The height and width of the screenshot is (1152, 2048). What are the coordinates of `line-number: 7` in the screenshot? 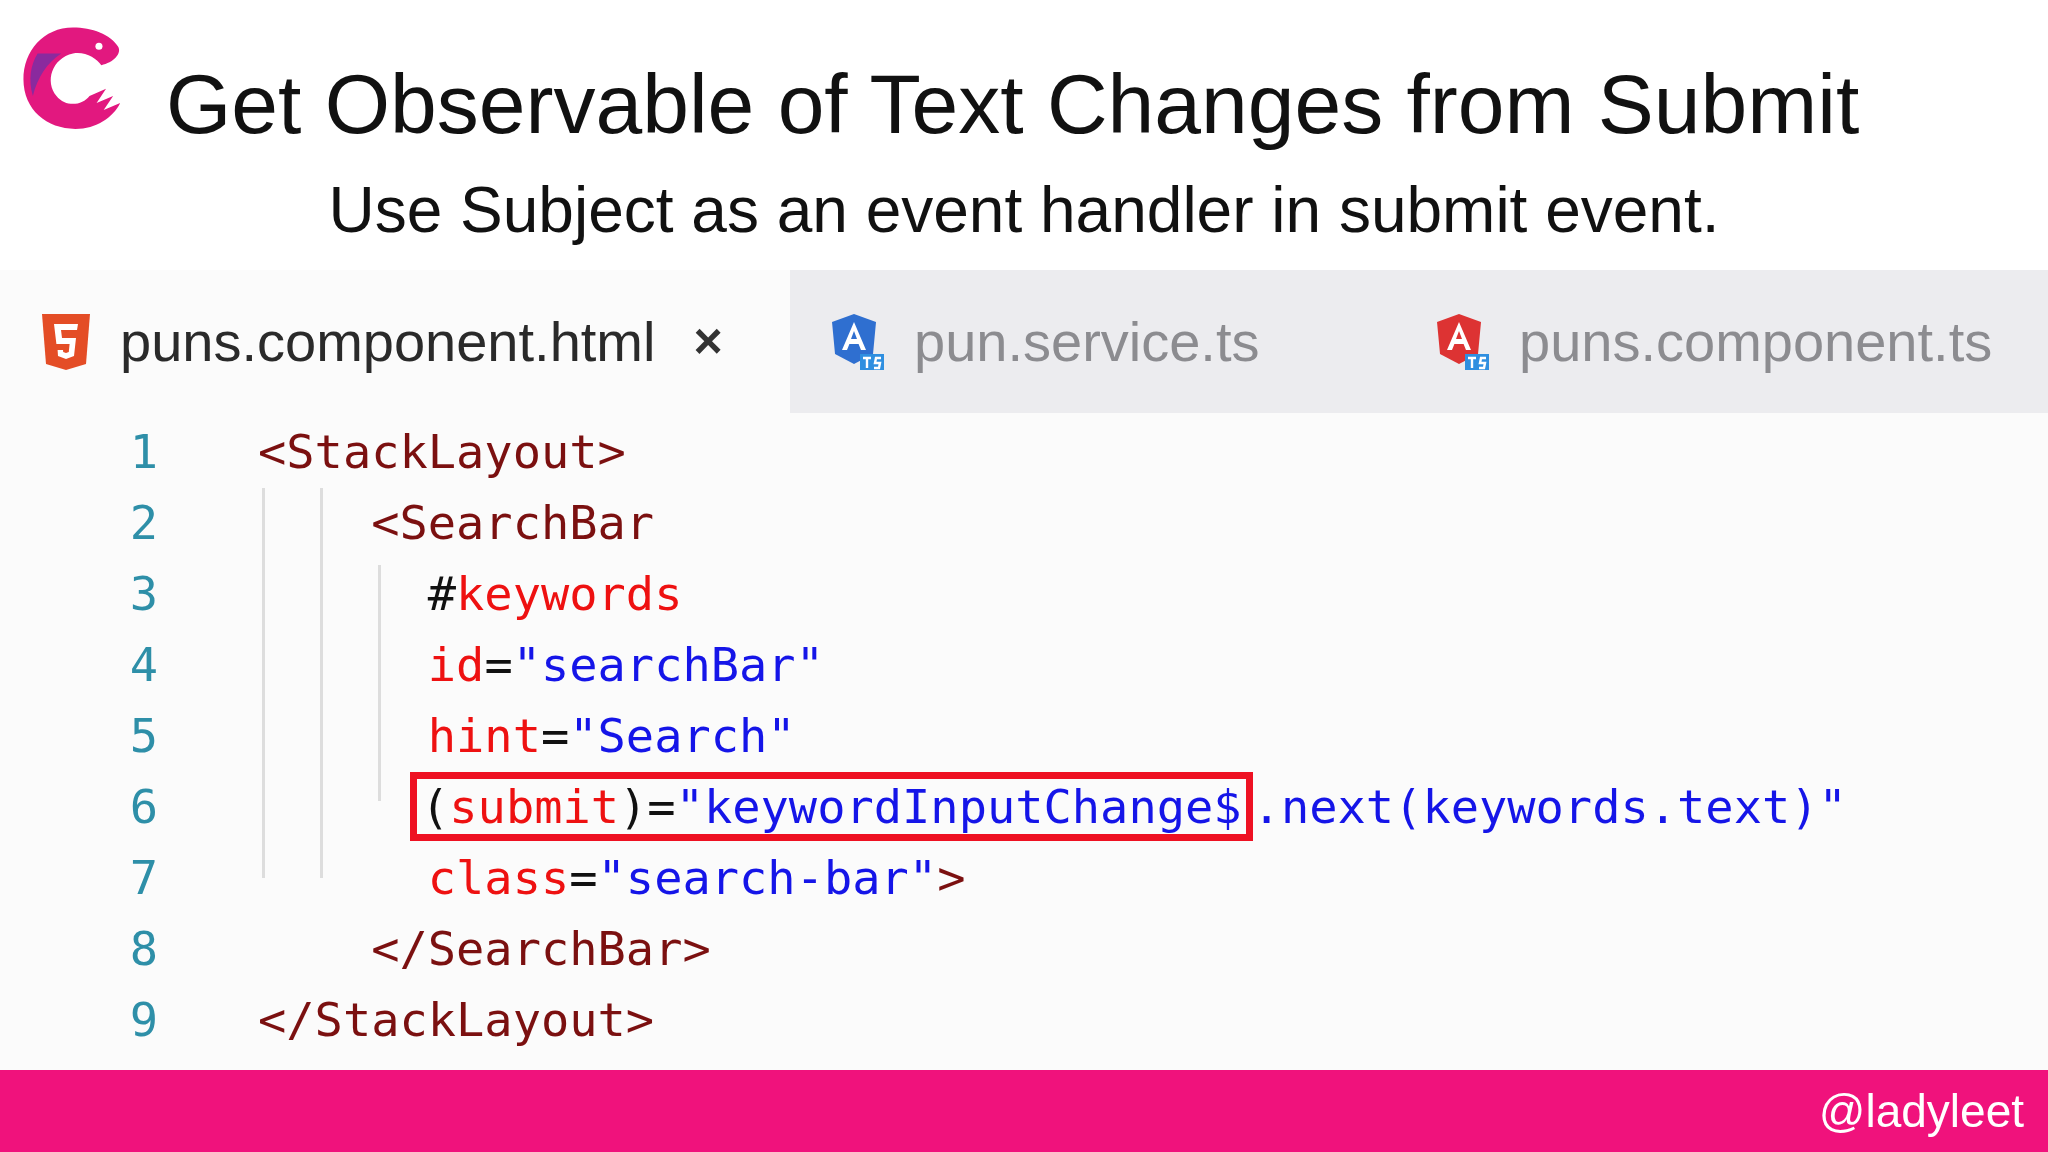 It's located at (143, 878).